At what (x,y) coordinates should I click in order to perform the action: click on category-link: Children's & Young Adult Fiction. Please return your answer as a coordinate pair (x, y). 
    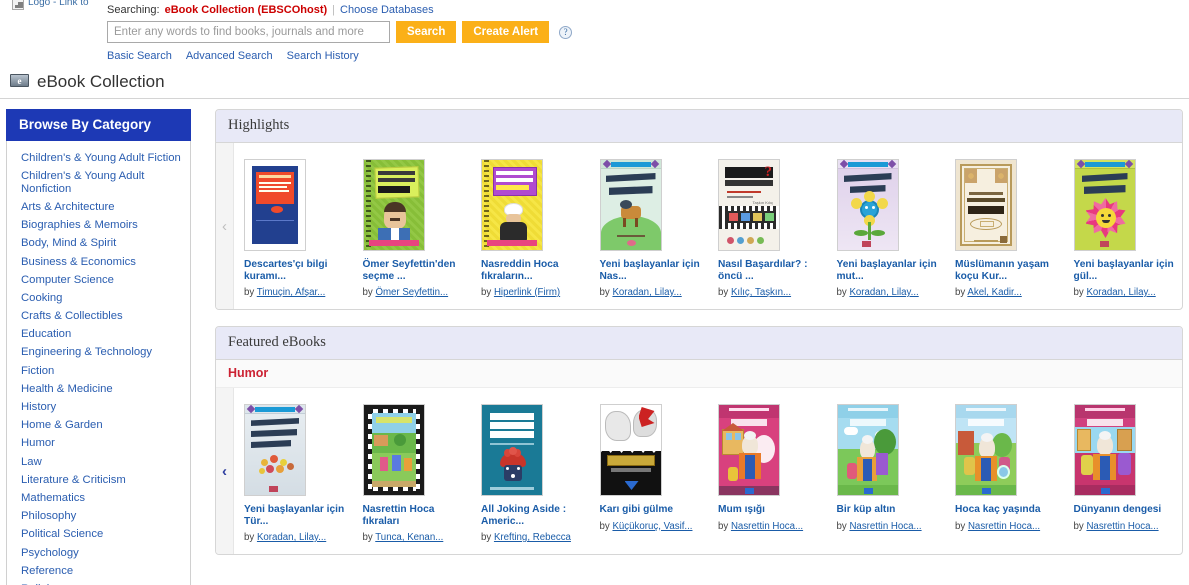
    Looking at the image, I should click on (98, 158).